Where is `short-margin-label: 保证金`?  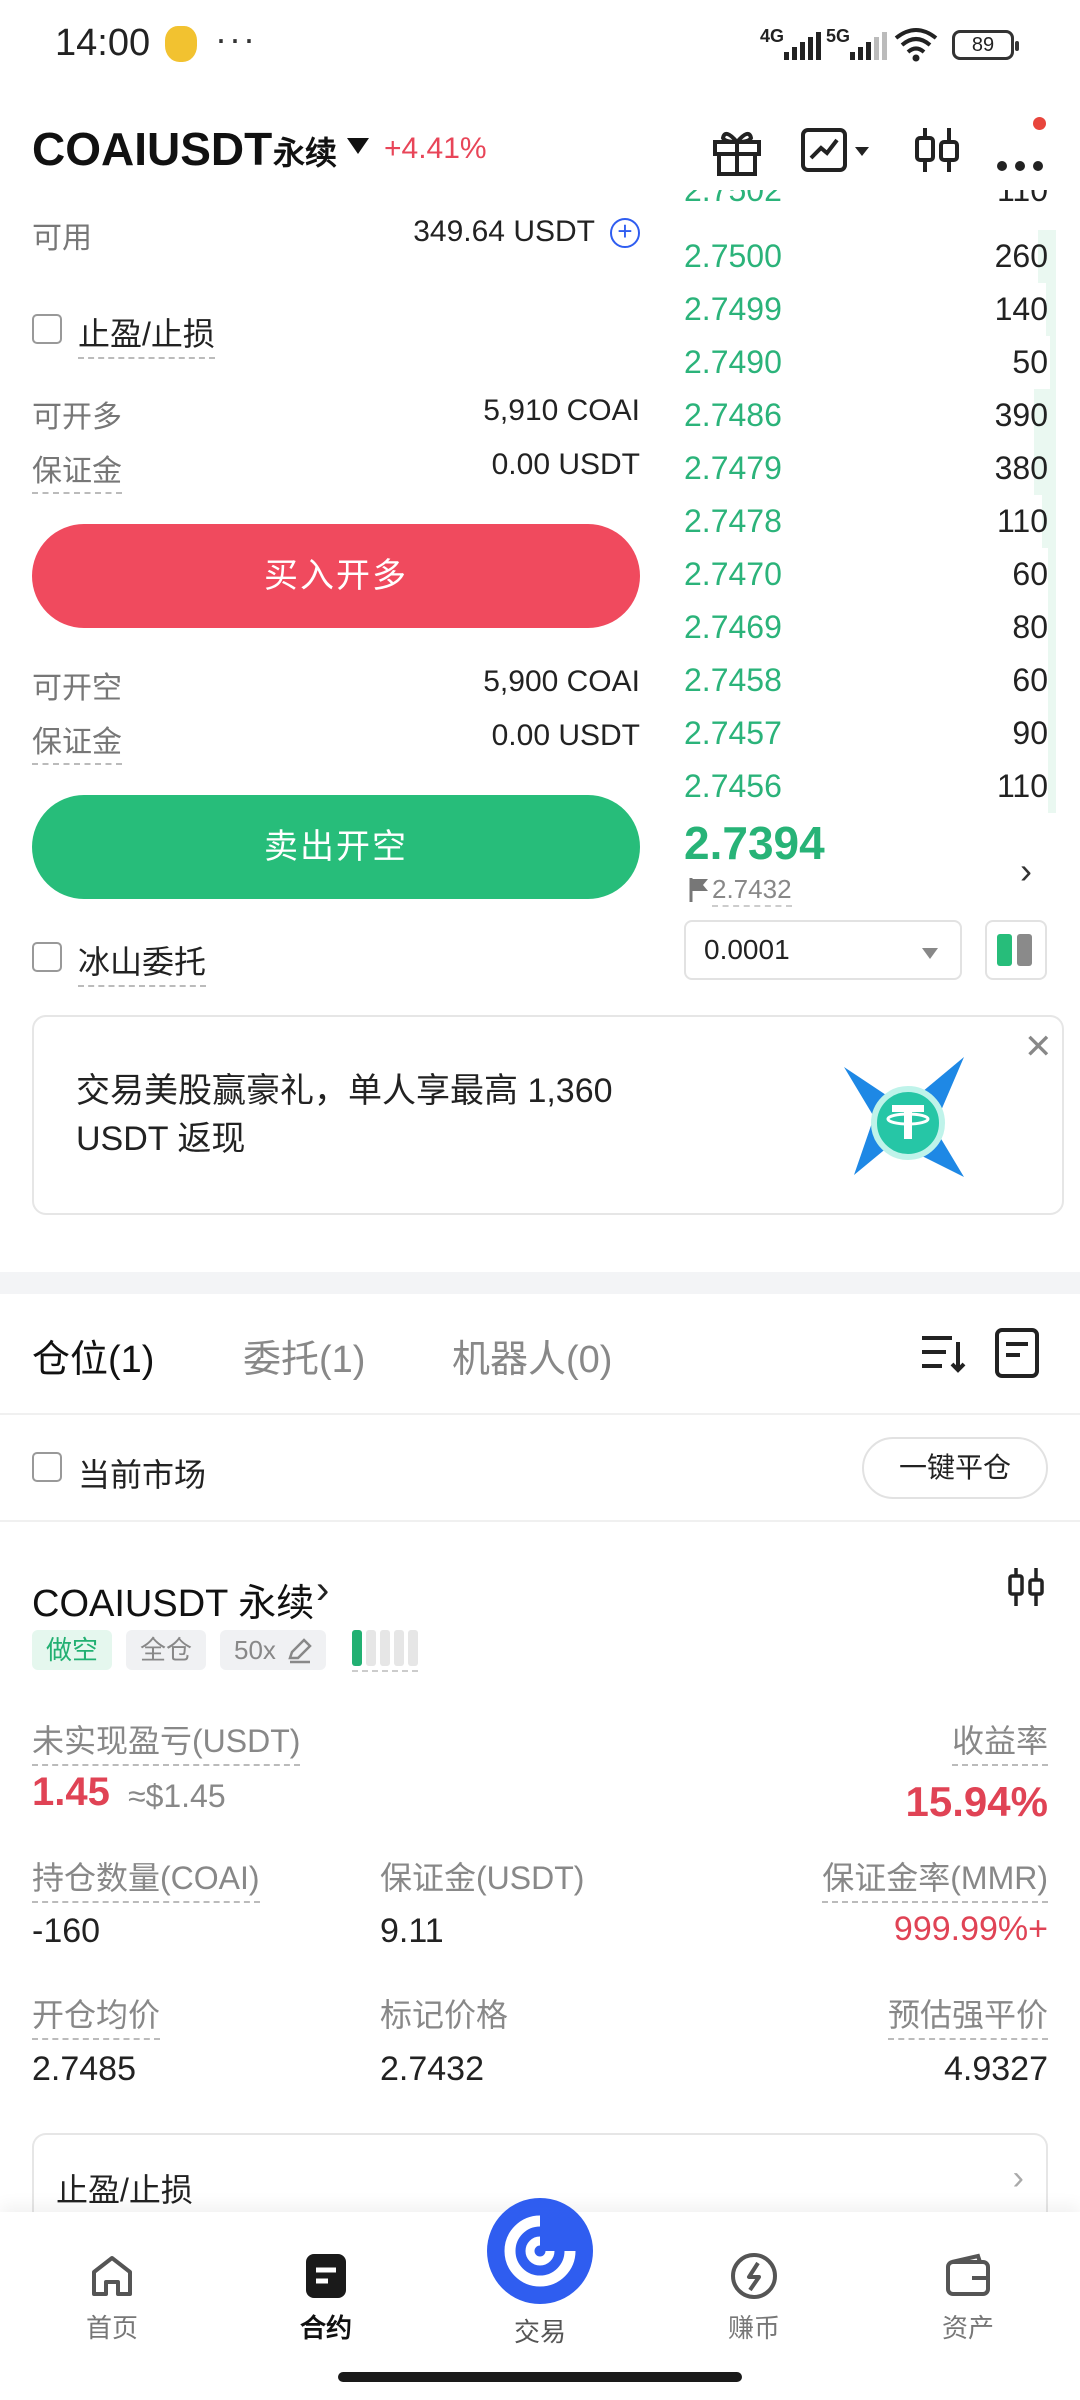 short-margin-label: 保证金 is located at coordinates (77, 741).